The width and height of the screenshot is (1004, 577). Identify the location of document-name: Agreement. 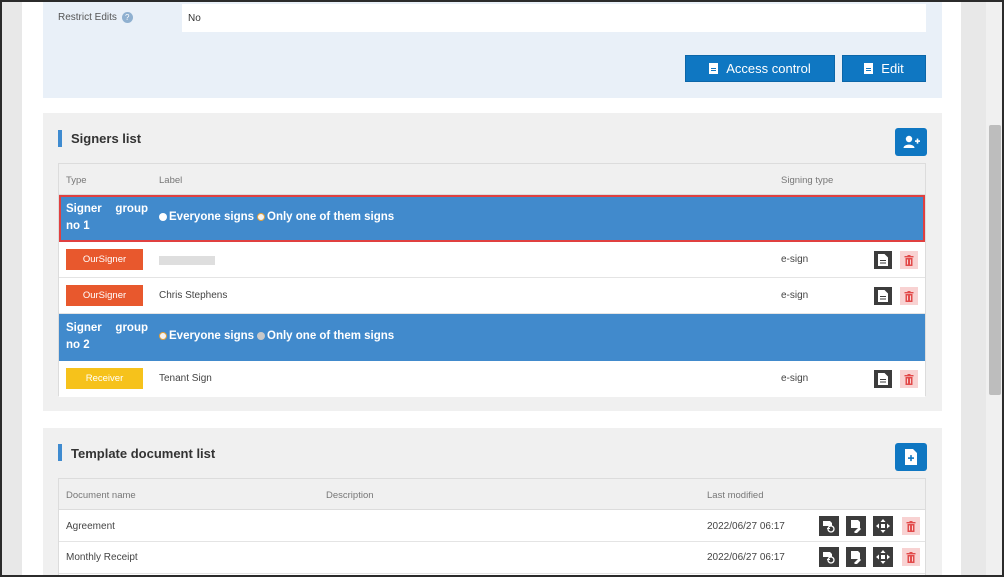
(90, 526).